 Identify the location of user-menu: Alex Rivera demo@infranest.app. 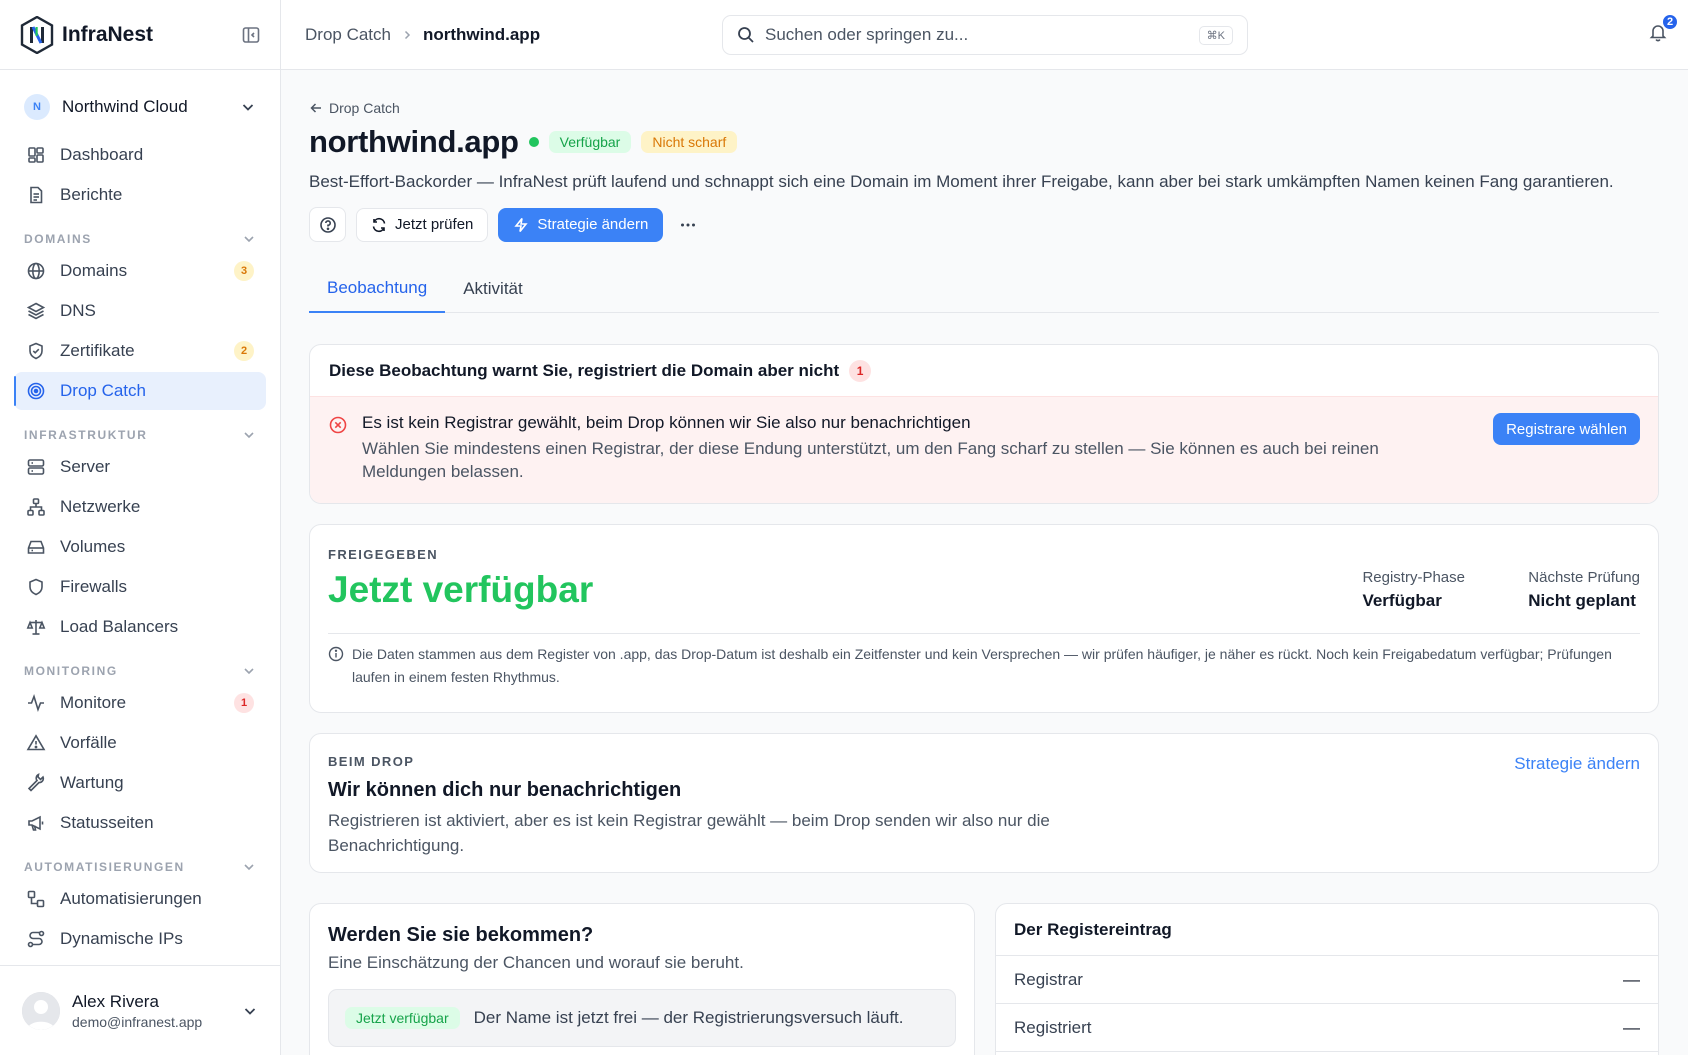
(140, 1010).